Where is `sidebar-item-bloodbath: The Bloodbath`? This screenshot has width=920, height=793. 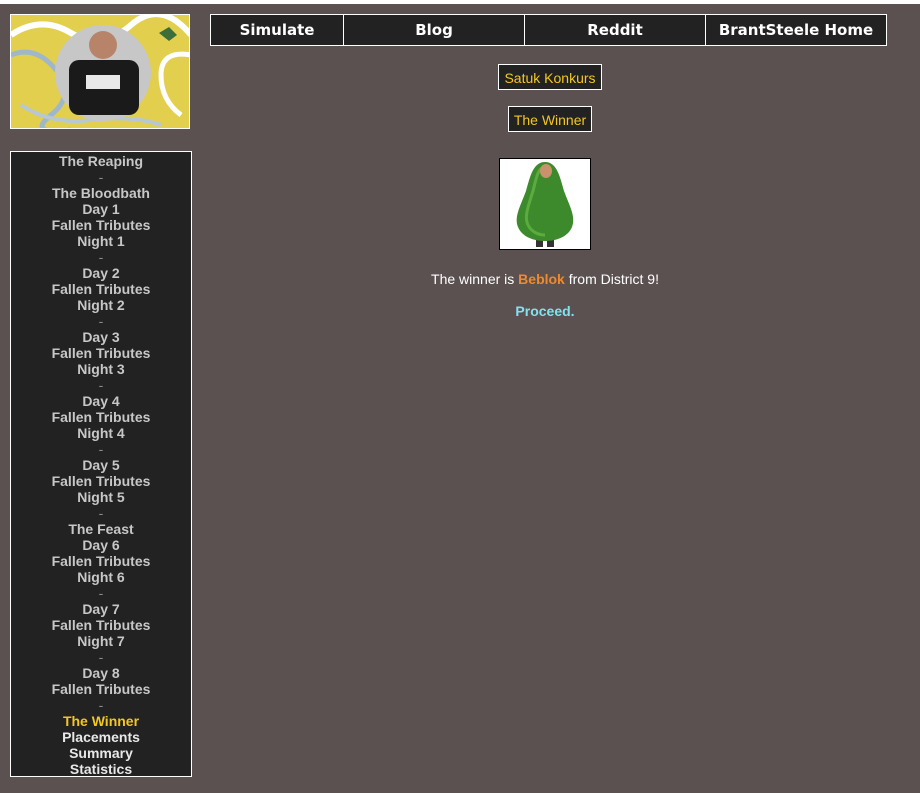
sidebar-item-bloodbath: The Bloodbath is located at coordinates (101, 193).